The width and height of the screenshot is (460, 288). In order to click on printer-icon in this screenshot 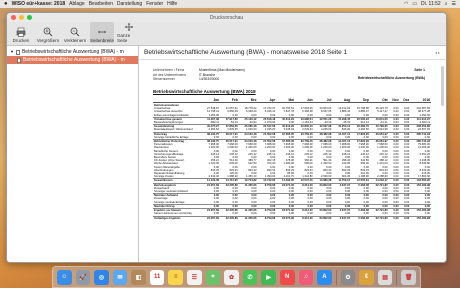, I will do `click(21, 32)`.